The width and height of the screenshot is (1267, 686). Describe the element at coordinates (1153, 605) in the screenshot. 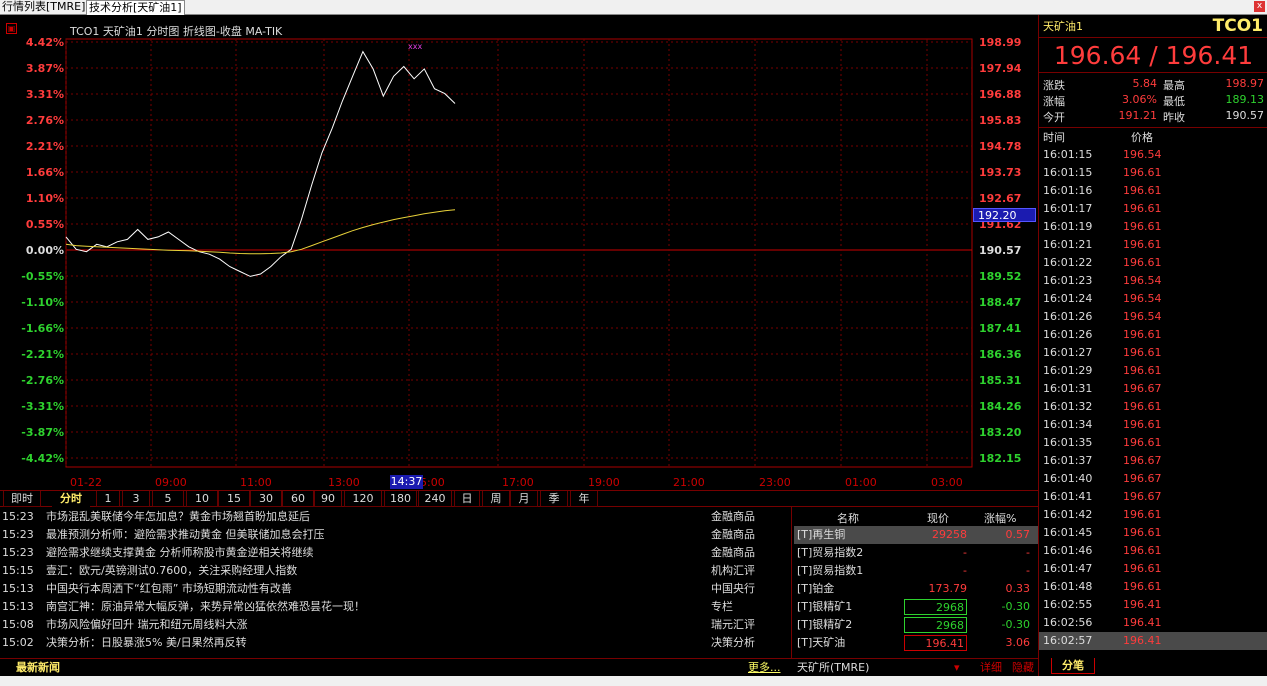

I see `tick-row: 16:02:55 196.41` at that location.